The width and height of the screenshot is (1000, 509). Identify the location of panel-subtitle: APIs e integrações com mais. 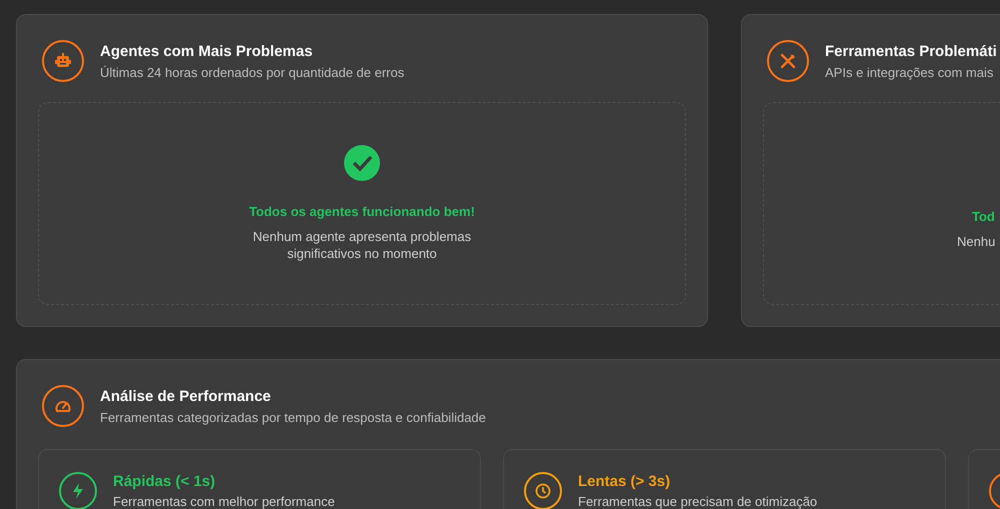
(909, 72).